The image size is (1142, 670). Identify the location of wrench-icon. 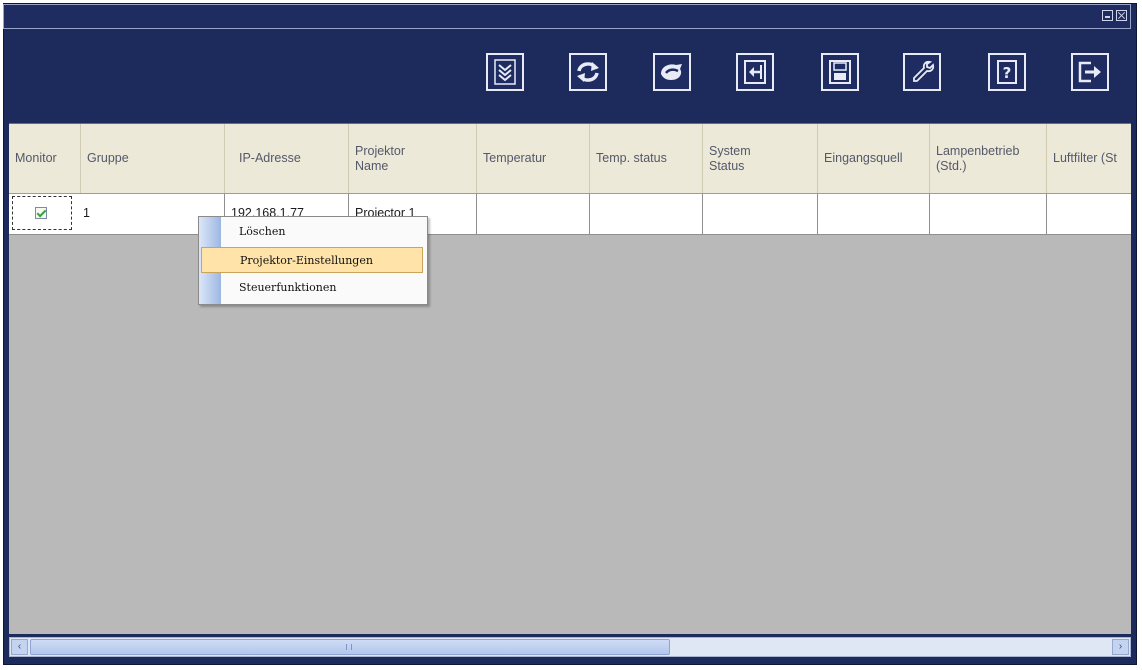
(924, 71).